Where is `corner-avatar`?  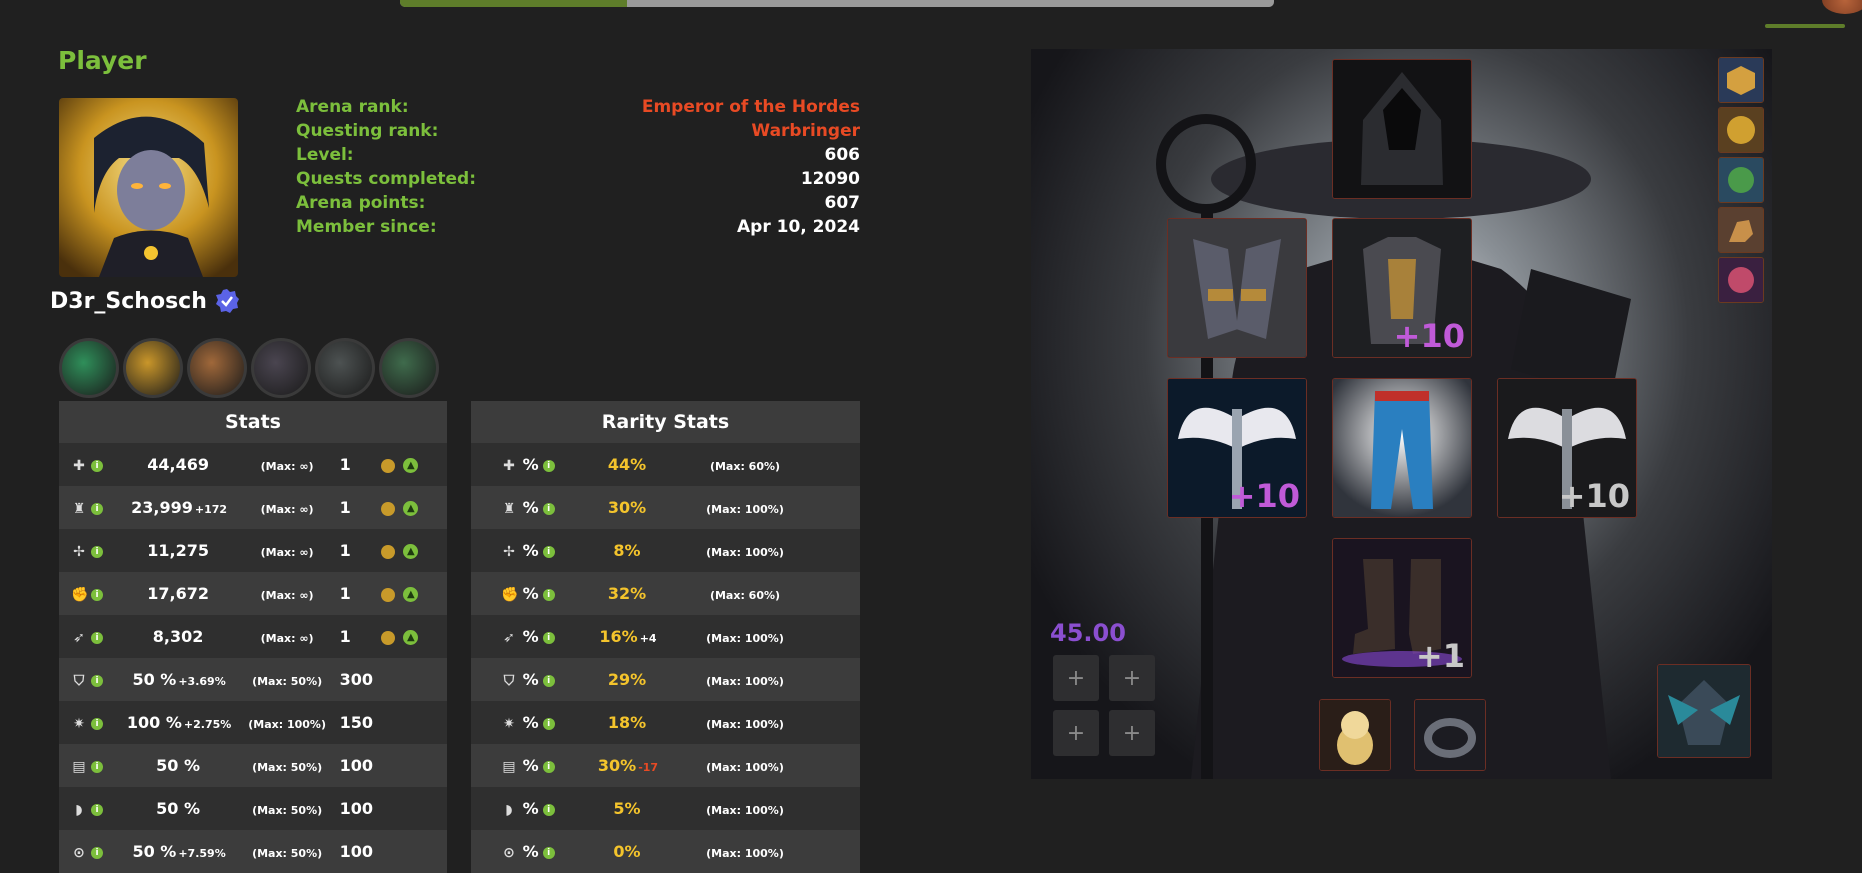 corner-avatar is located at coordinates (1842, 7).